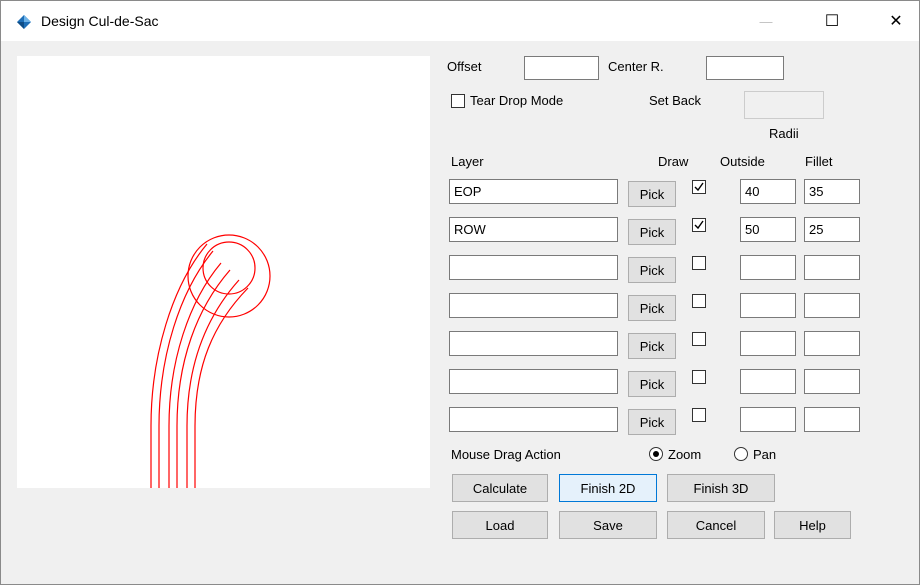 The height and width of the screenshot is (585, 920). What do you see at coordinates (458, 101) in the screenshot?
I see `tear-drop-checkbox` at bounding box center [458, 101].